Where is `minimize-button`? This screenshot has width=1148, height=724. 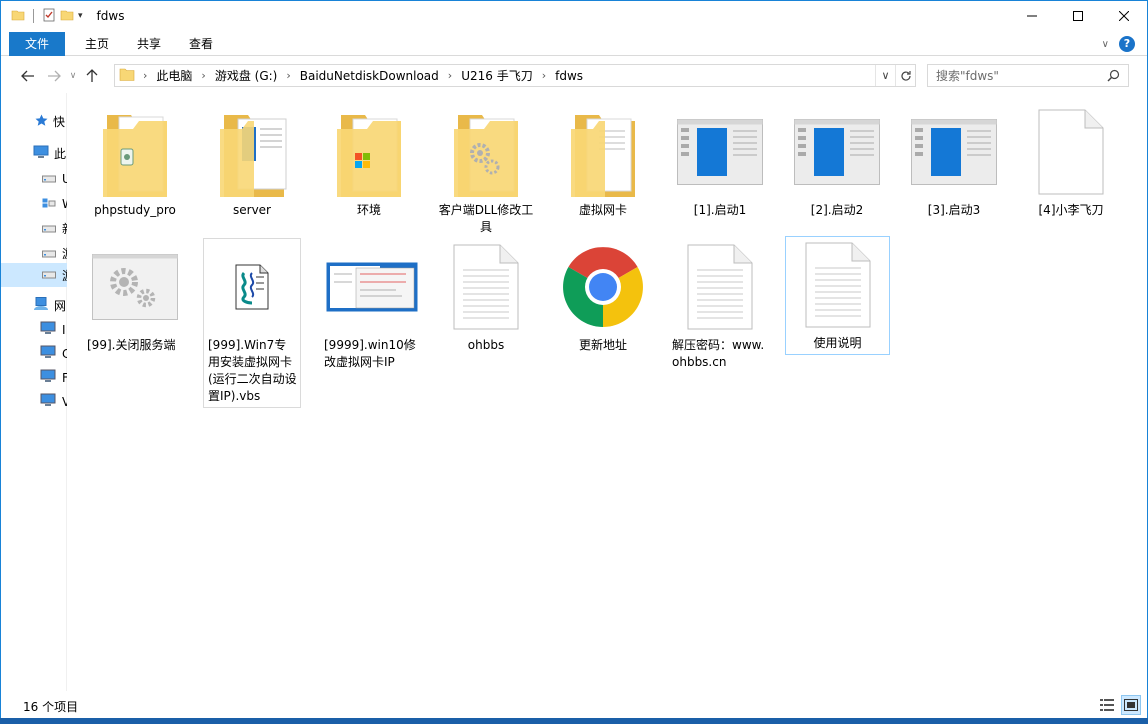
minimize-button is located at coordinates (1032, 16).